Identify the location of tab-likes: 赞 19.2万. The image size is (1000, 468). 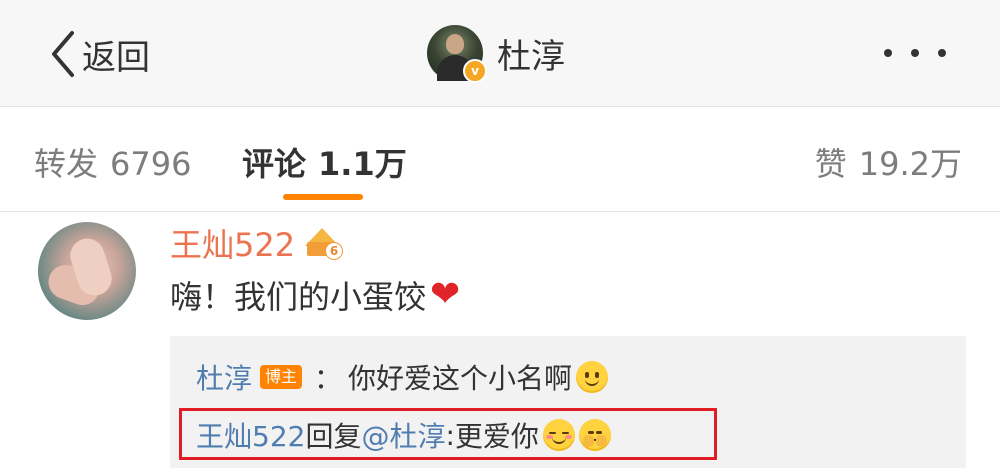
(888, 162).